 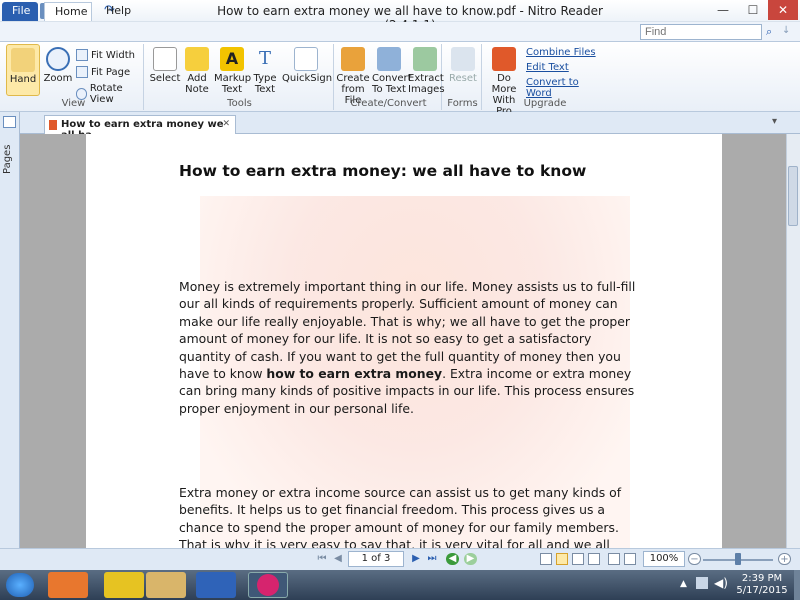 I want to click on extract-images-button: Extract Images, so click(x=426, y=71).